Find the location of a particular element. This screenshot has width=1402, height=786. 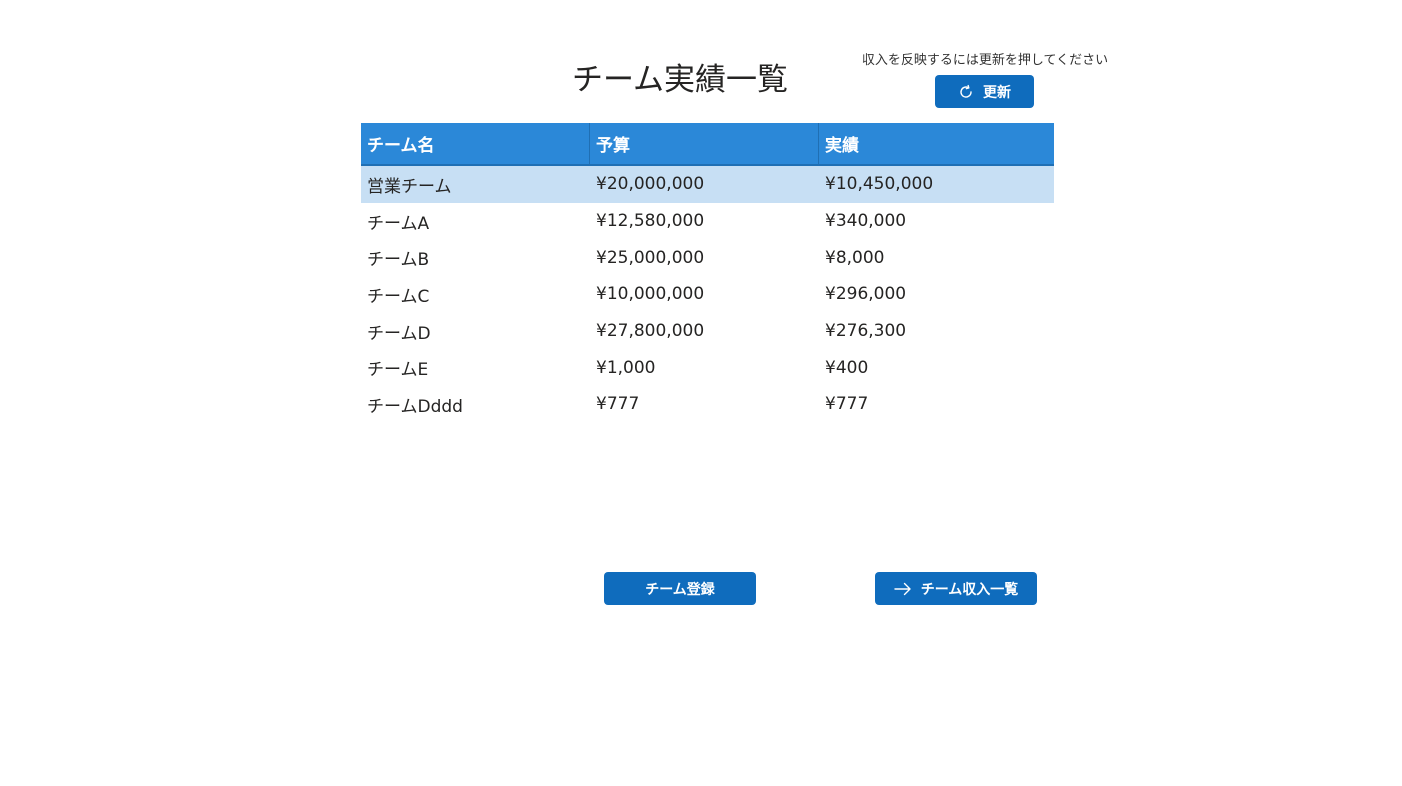

cell-actual: ¥10,450,000 is located at coordinates (879, 184).